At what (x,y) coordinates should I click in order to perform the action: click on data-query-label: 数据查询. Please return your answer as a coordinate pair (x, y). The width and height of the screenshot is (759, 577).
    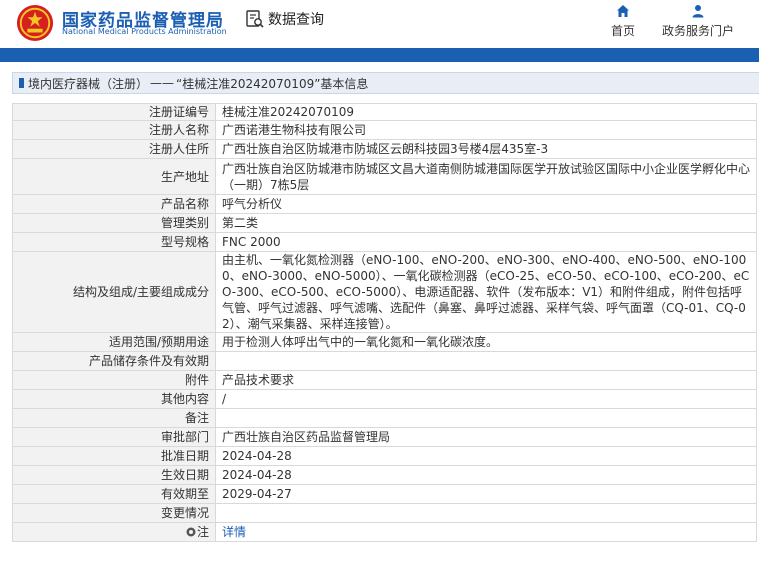
    Looking at the image, I should click on (296, 20).